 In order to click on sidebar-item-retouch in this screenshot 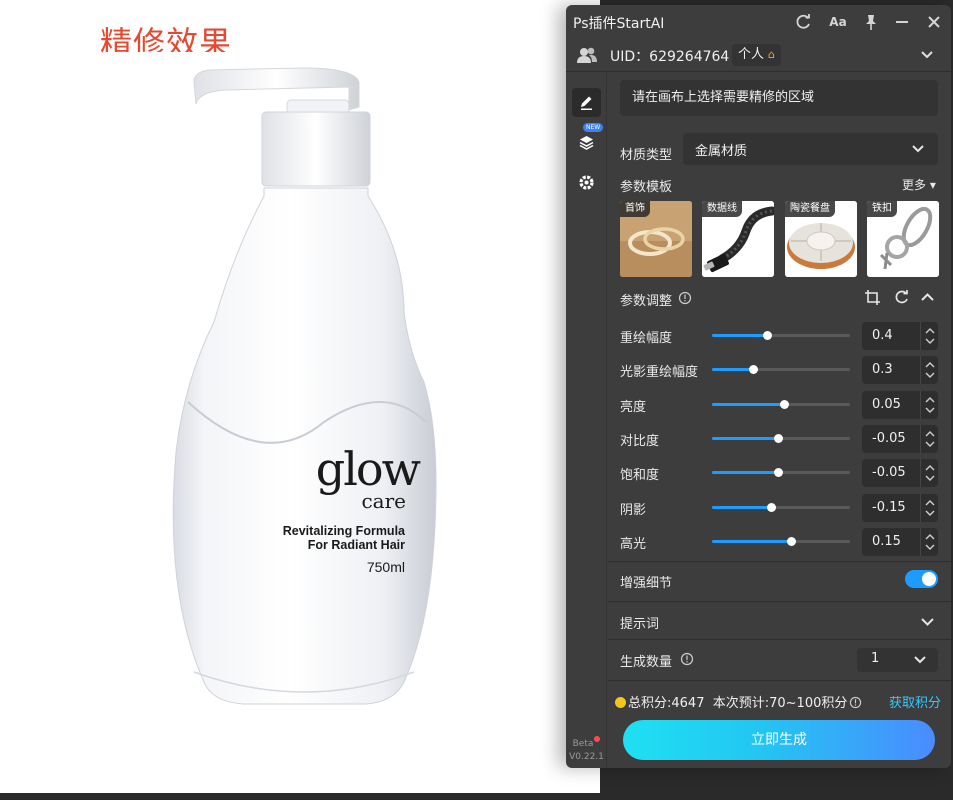, I will do `click(586, 102)`.